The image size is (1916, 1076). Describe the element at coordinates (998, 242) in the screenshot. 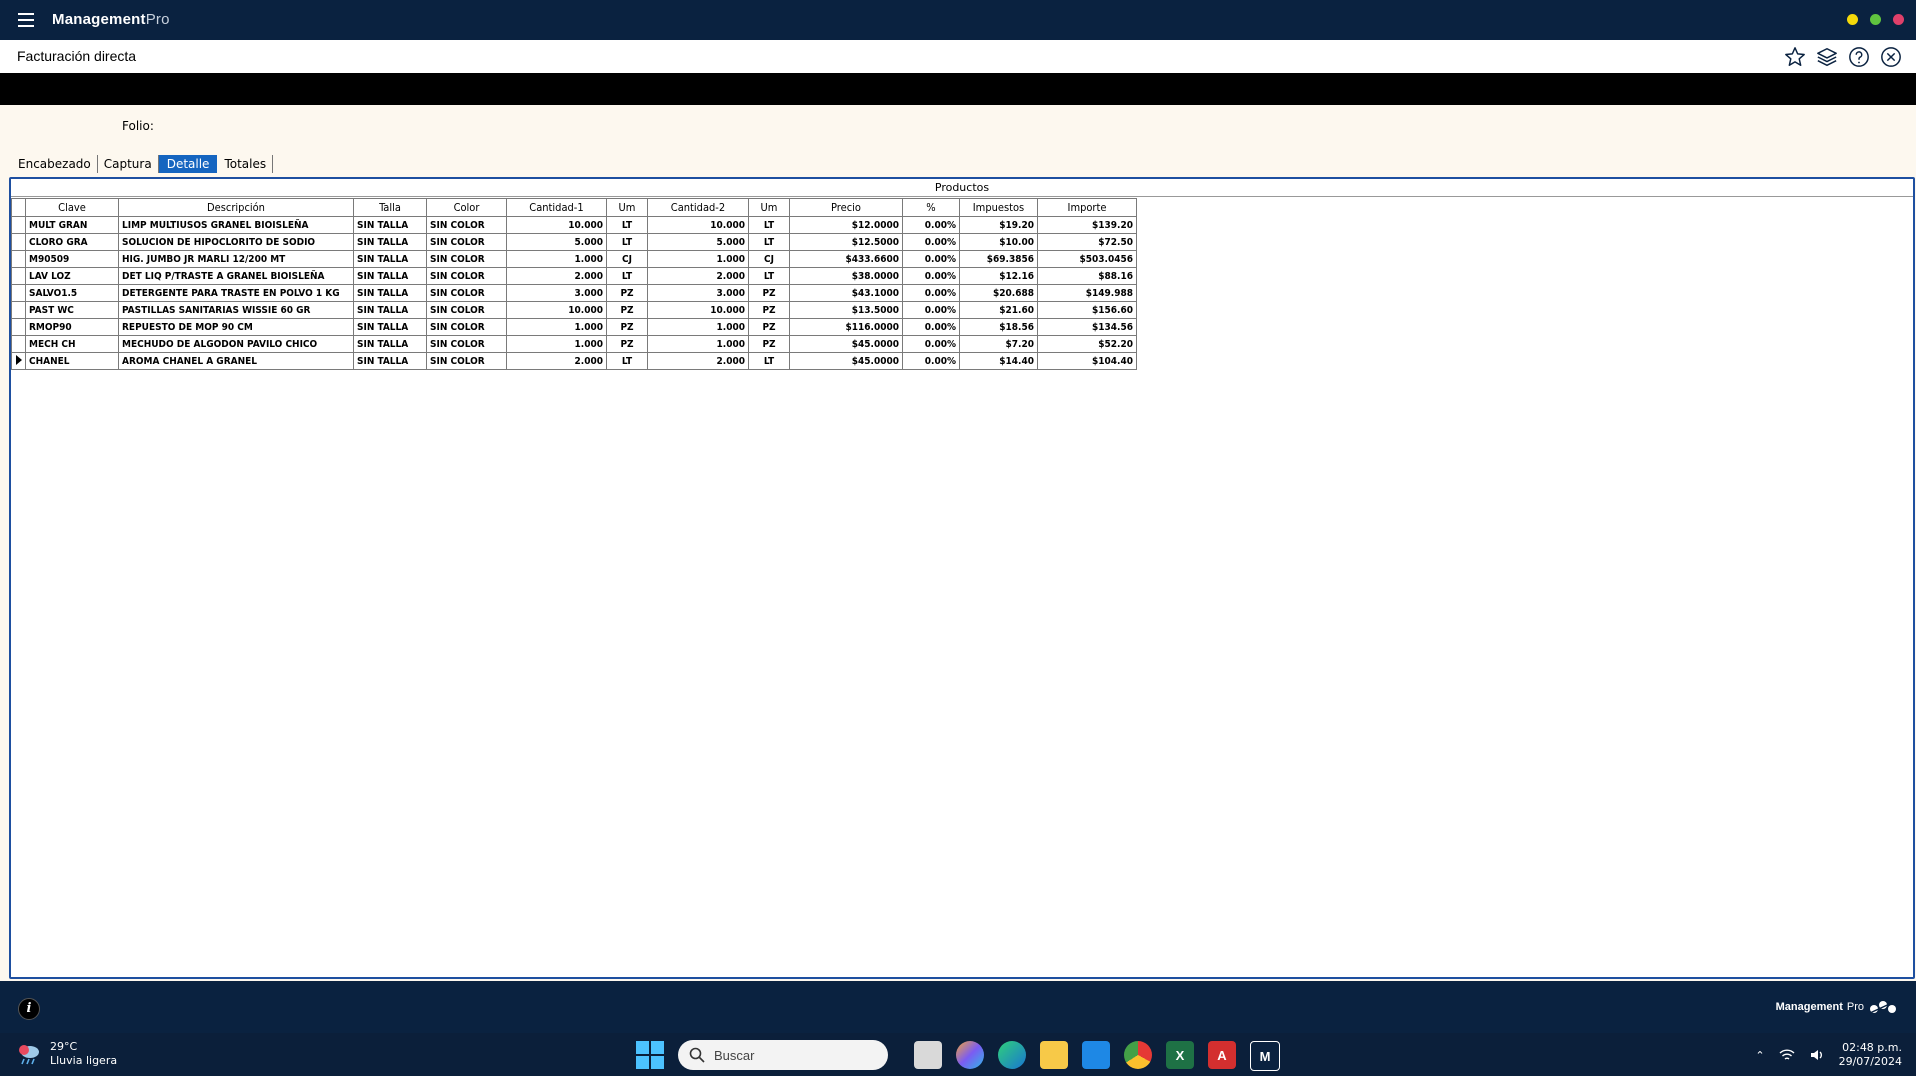

I see `table-cell: $10.00` at that location.